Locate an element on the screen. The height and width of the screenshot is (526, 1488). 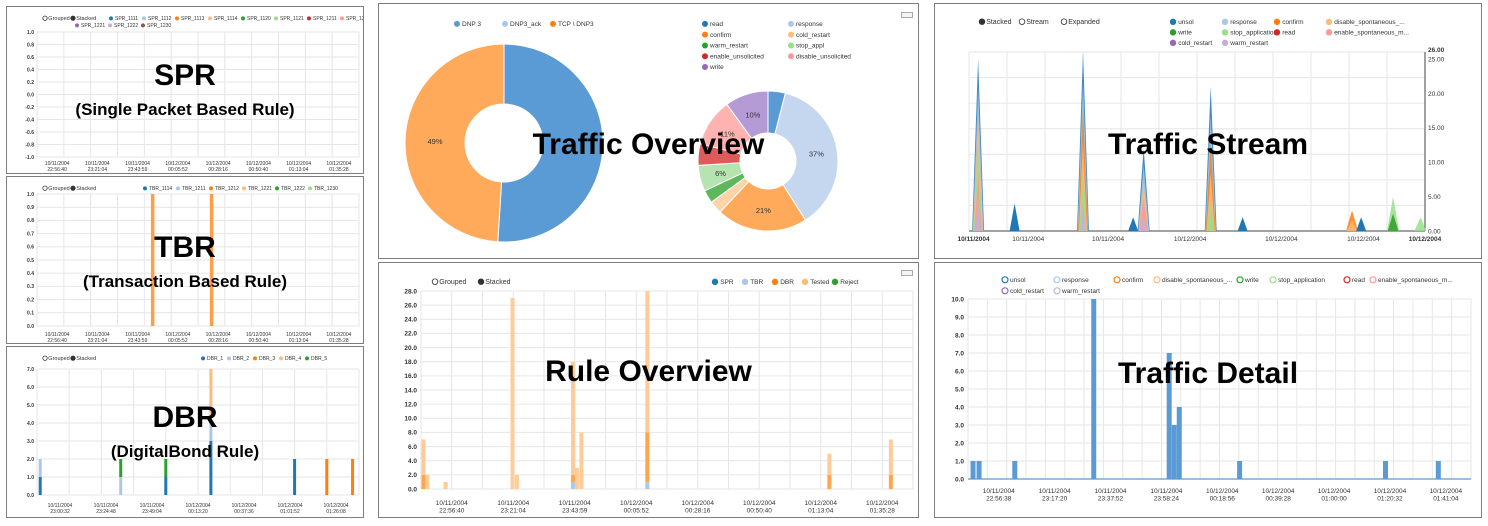
rule-overview-mode-radio is located at coordinates (481, 281).